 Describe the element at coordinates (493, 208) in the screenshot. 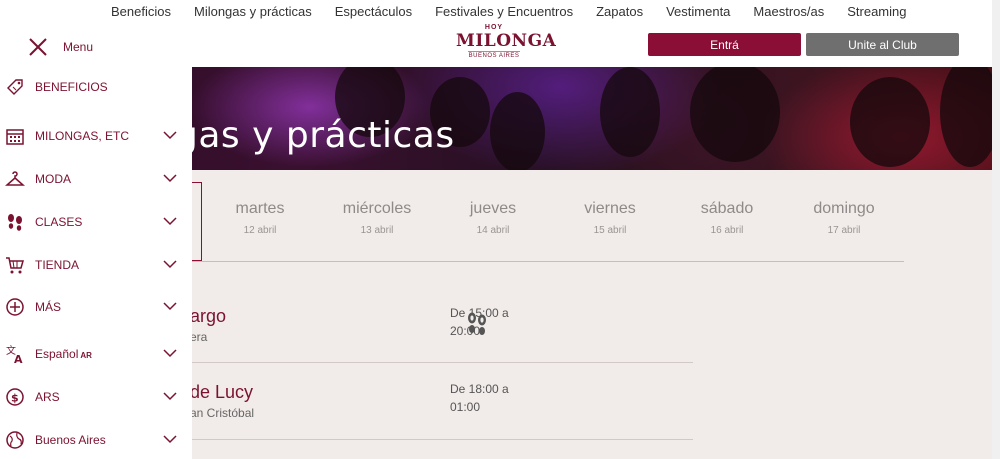

I see `tab-day-name: jueves` at that location.